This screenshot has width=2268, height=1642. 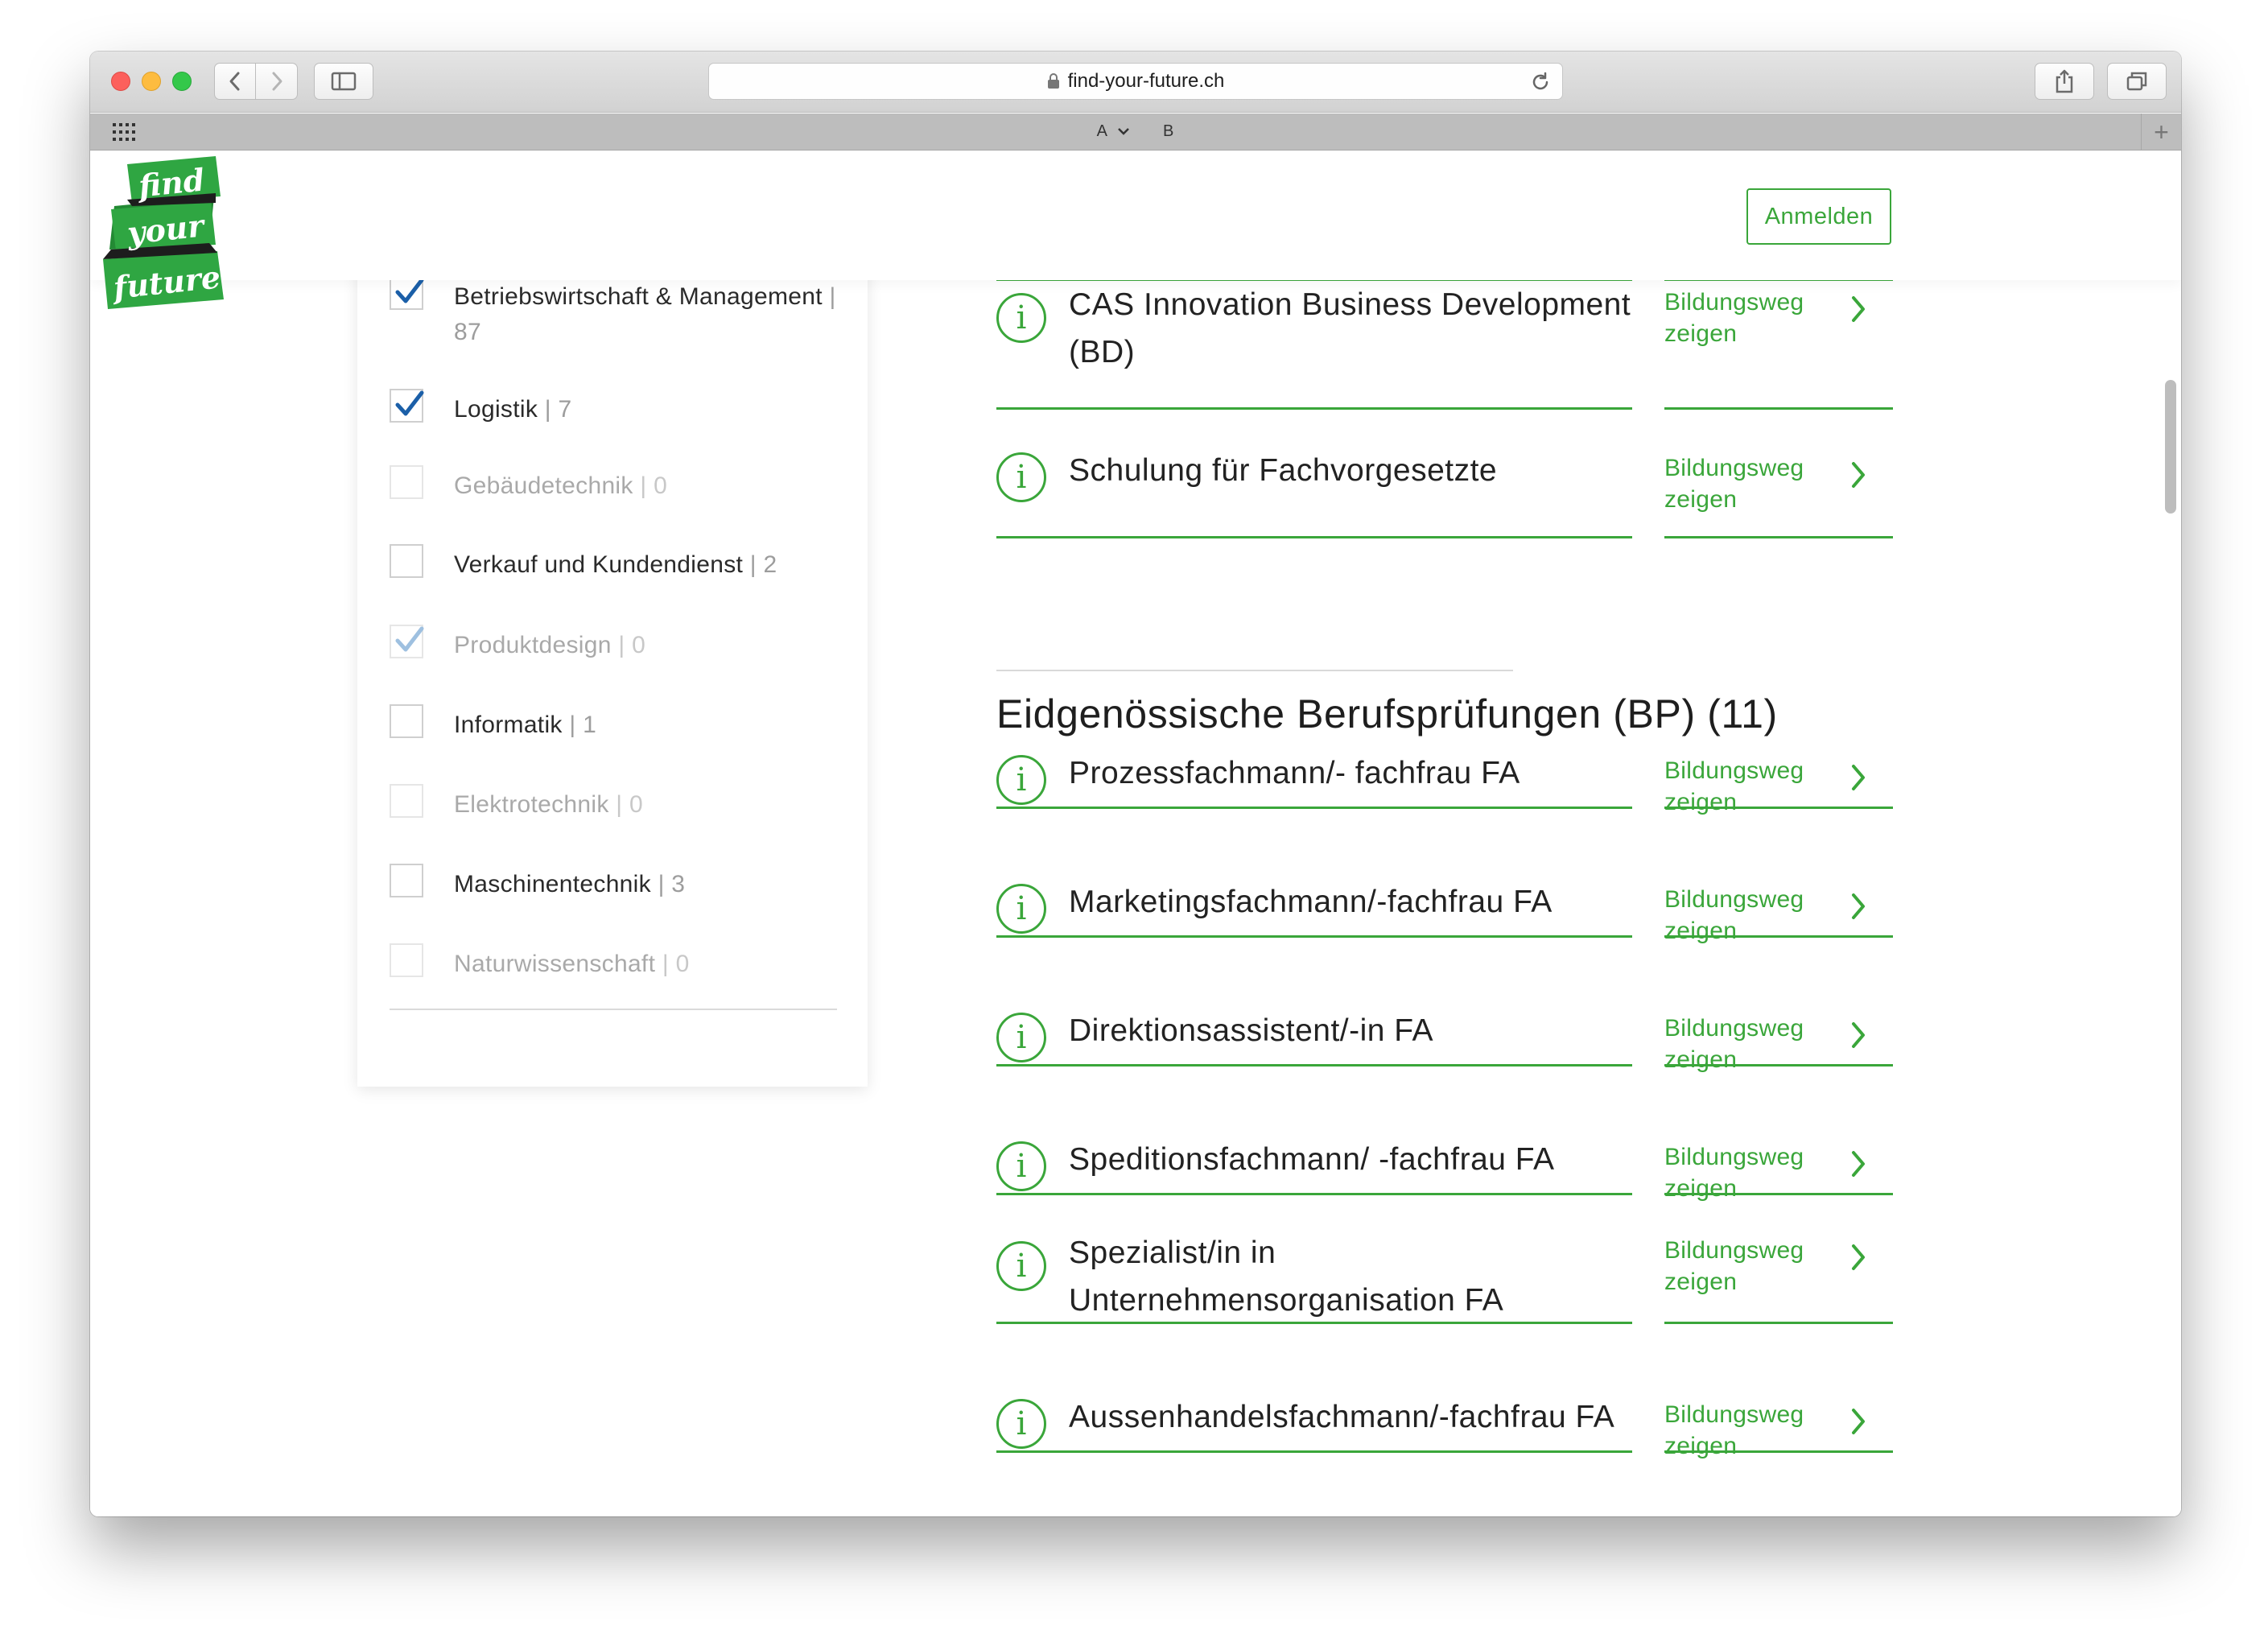 I want to click on filter-label-text: Produktdesign, so click(x=533, y=645).